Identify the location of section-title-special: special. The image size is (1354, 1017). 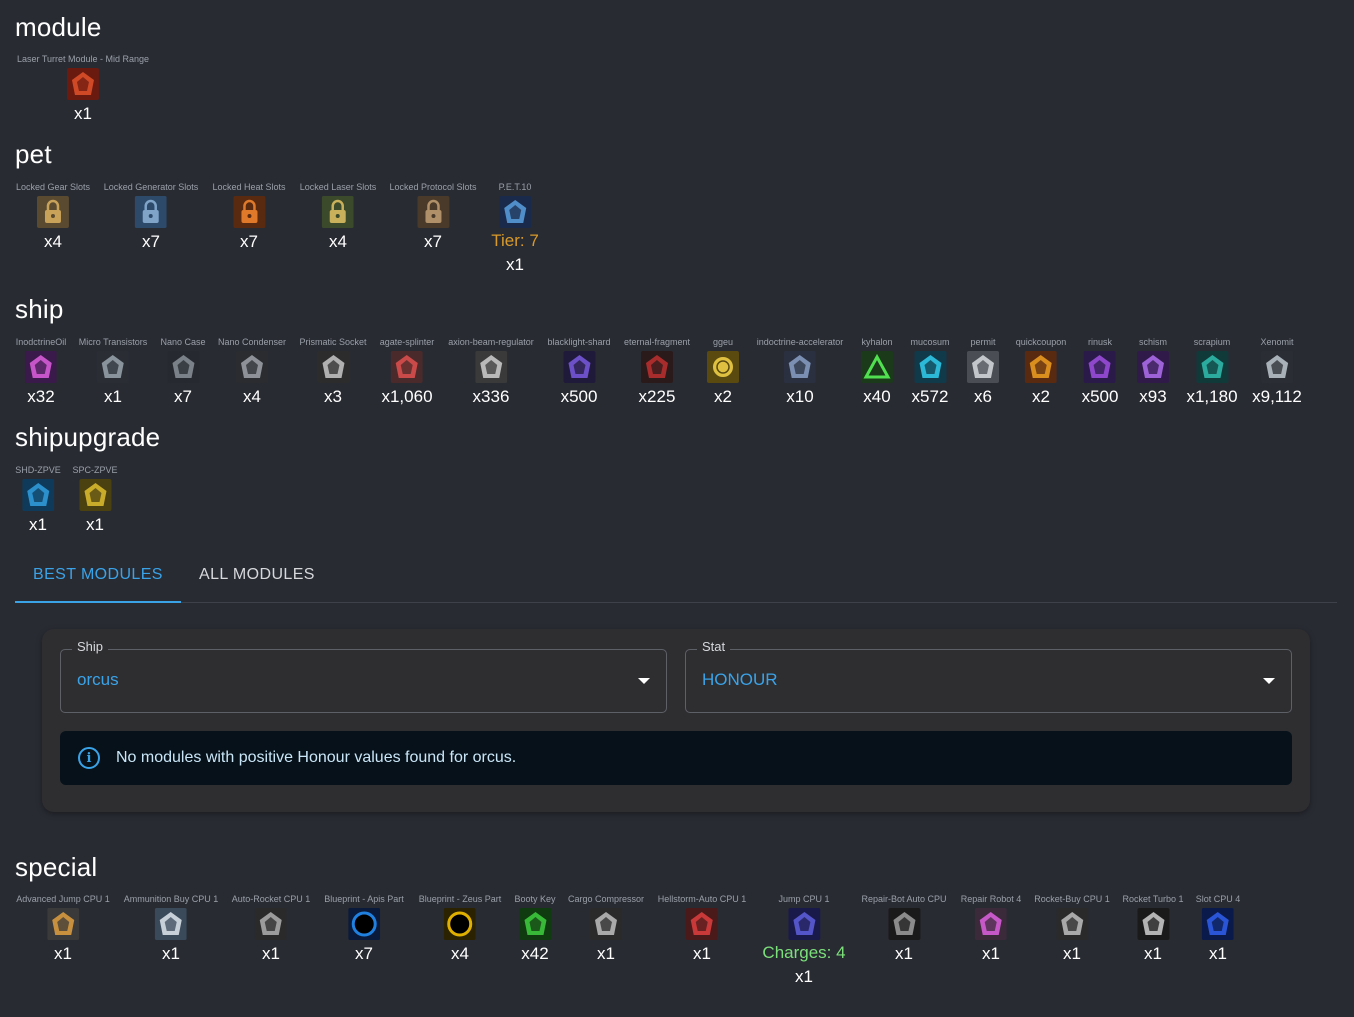
(56, 867).